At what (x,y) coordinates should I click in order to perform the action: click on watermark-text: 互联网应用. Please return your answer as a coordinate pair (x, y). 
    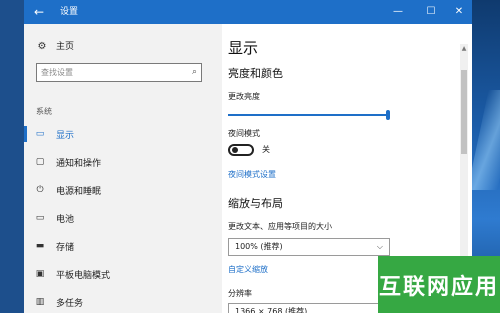
    Looking at the image, I should click on (438, 286).